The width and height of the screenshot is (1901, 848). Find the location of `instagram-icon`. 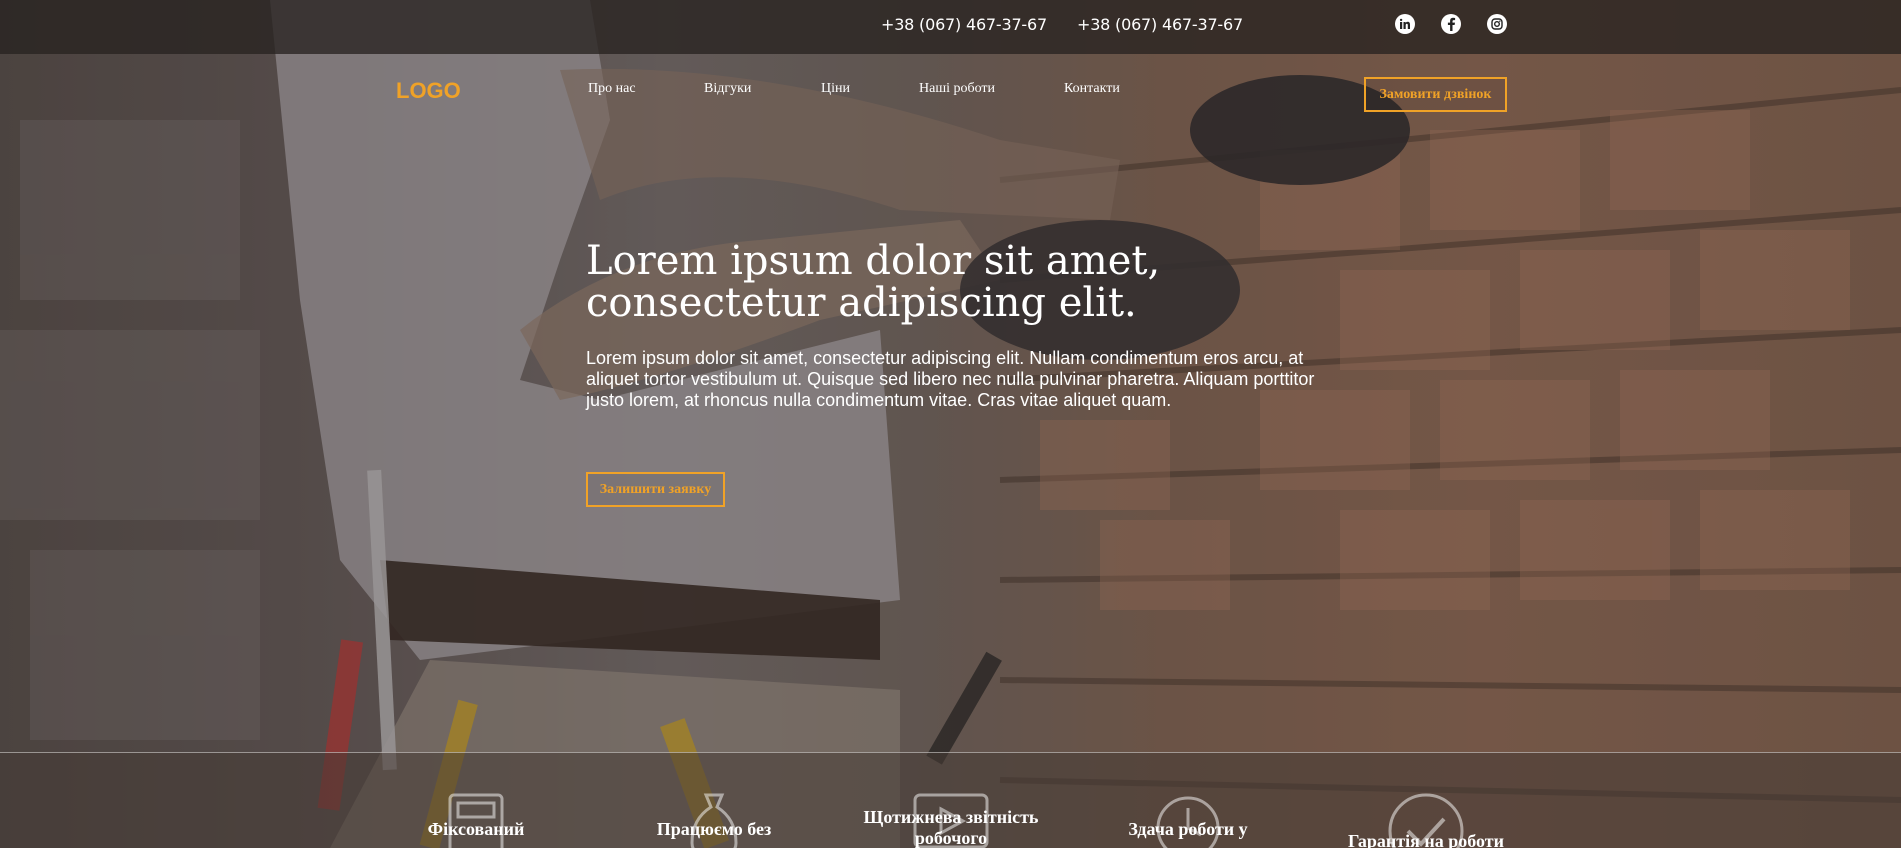

instagram-icon is located at coordinates (1497, 24).